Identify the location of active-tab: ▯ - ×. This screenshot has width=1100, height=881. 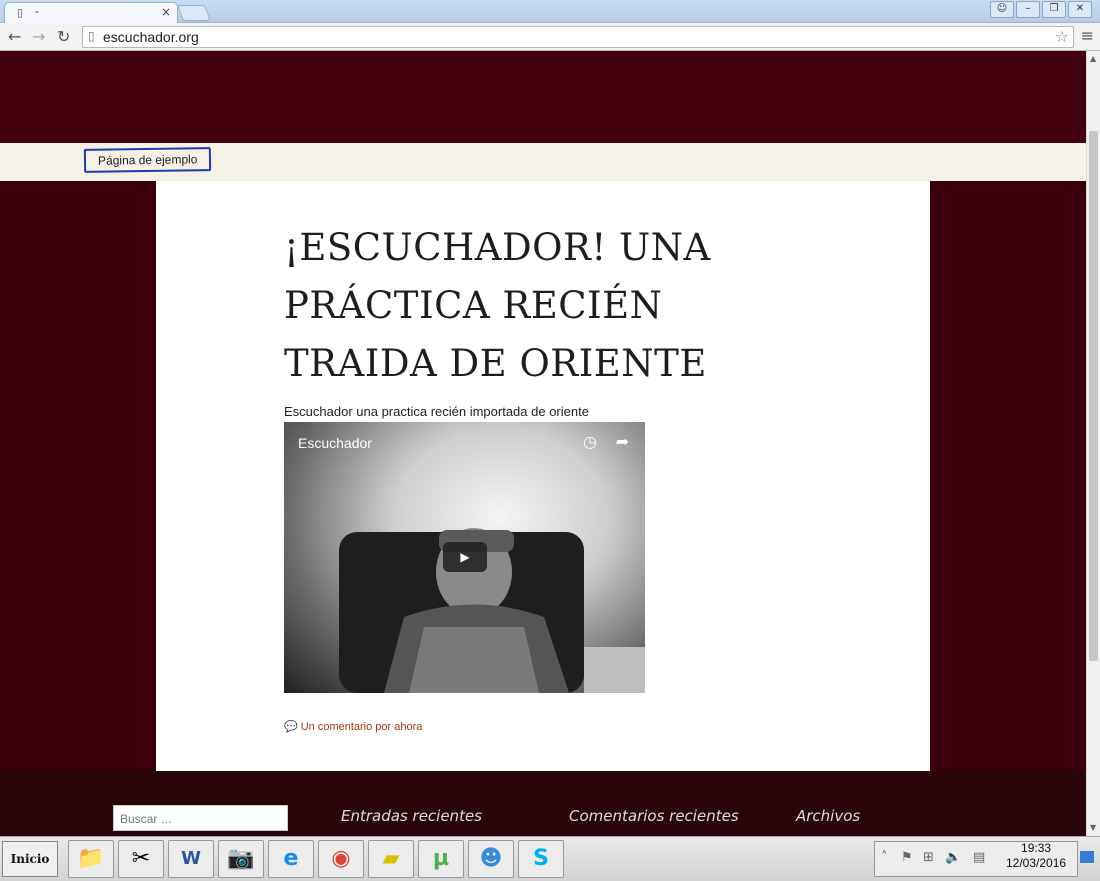
(91, 12).